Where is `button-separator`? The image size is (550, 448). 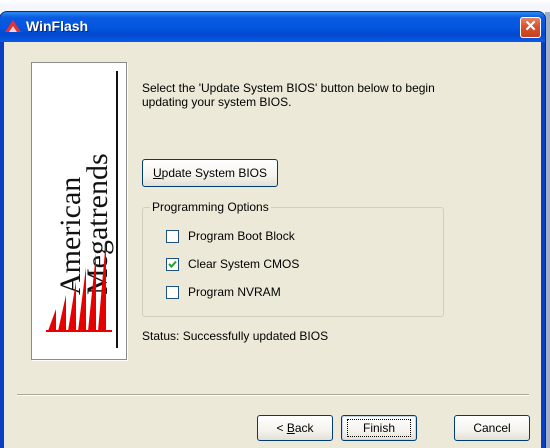
button-separator is located at coordinates (273, 395).